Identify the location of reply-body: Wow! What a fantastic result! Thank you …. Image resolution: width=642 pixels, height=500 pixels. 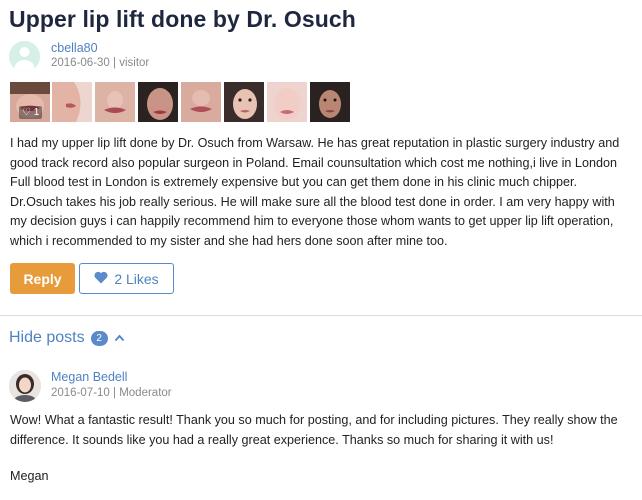
(314, 430).